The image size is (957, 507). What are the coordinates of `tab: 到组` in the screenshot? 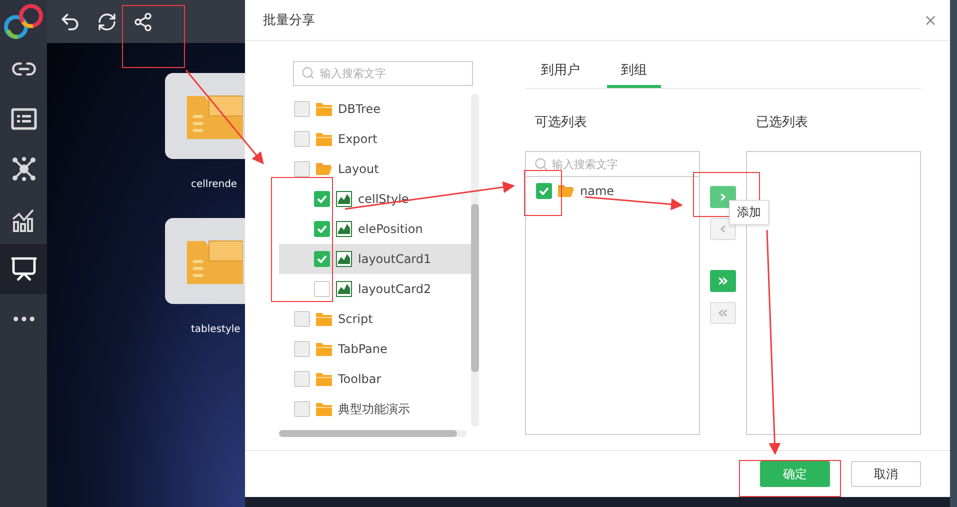 It's located at (634, 74).